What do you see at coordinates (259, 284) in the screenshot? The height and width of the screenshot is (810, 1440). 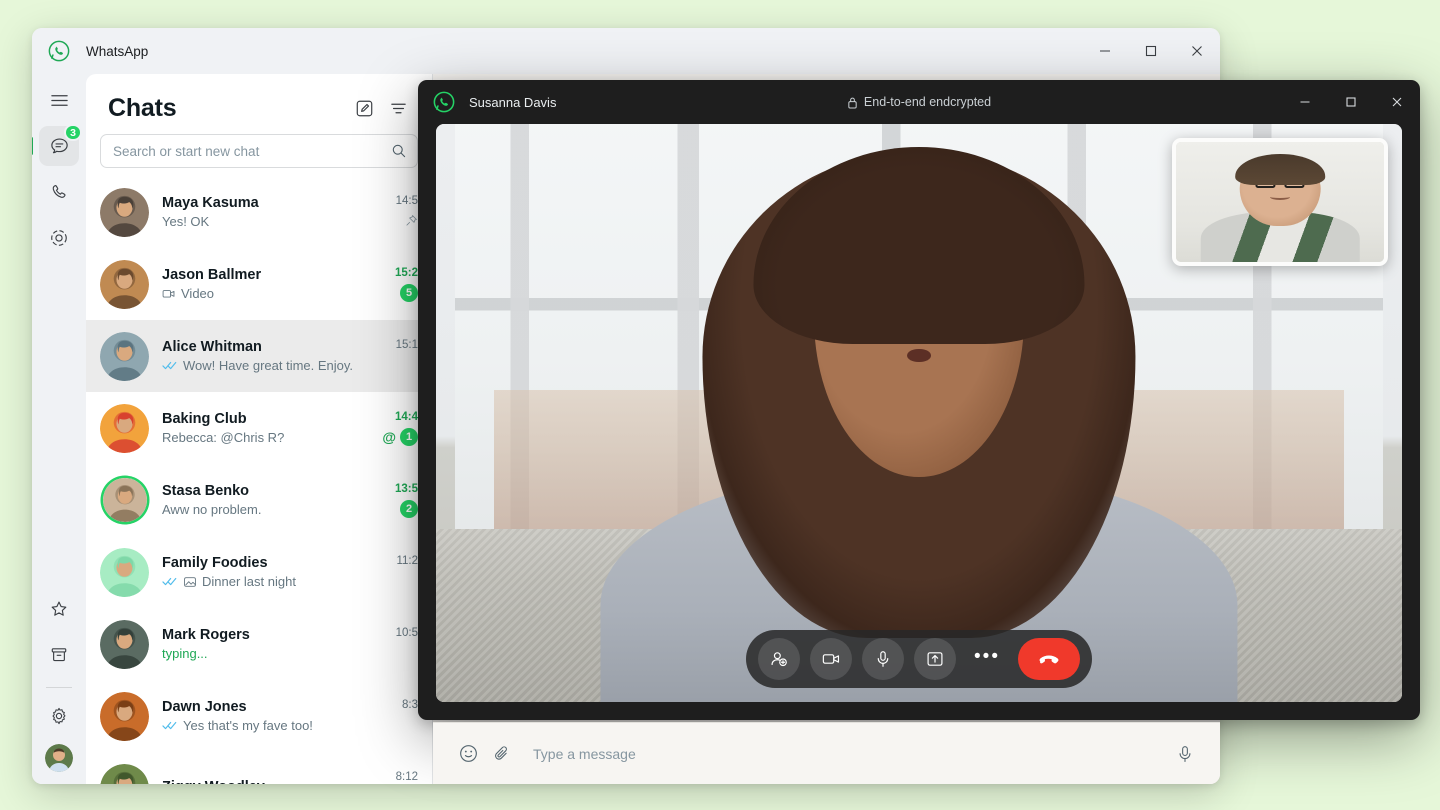 I see `chat-list-item: Jason Ballmer Video 15:2 5` at bounding box center [259, 284].